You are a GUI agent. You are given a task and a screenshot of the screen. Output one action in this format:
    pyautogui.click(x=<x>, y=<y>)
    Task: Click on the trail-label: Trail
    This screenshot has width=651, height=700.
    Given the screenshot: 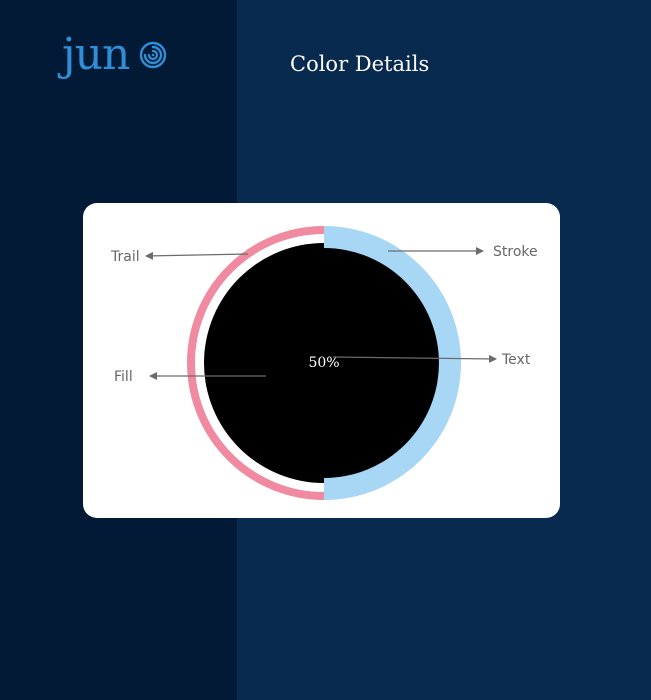 What is the action you would take?
    pyautogui.click(x=125, y=257)
    